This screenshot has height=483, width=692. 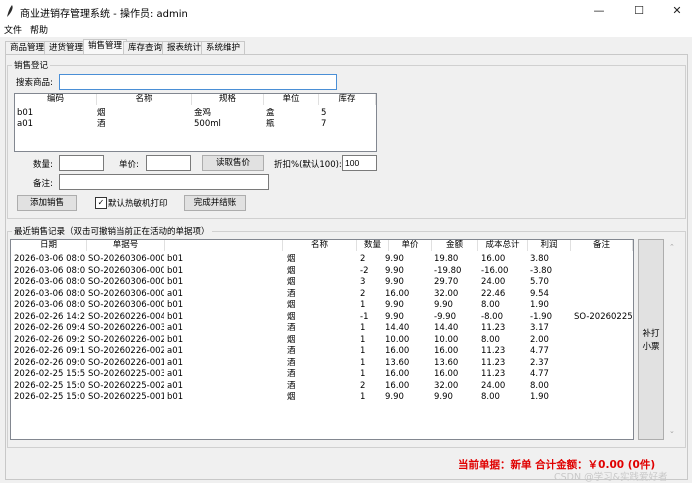 I want to click on scroll-down-icon: ⌄, so click(x=672, y=431).